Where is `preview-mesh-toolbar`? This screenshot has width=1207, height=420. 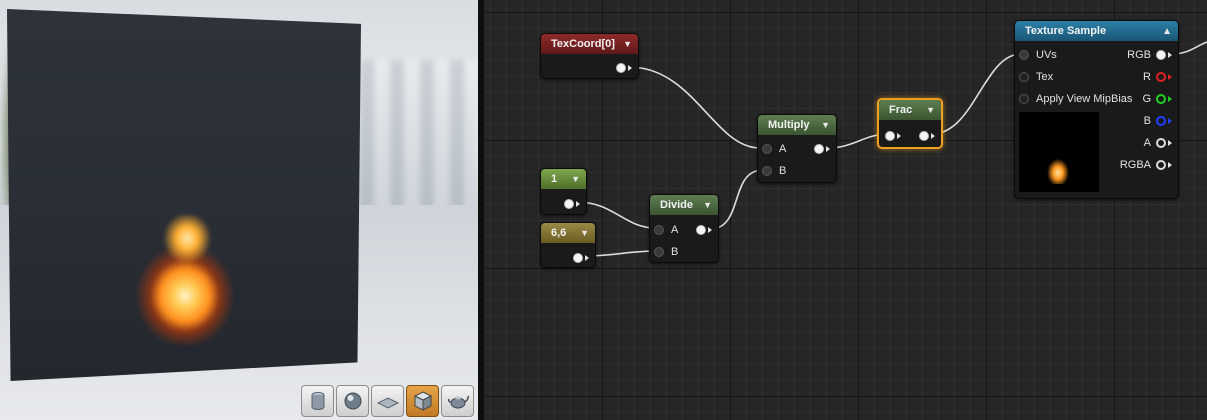
preview-mesh-toolbar is located at coordinates (387, 401).